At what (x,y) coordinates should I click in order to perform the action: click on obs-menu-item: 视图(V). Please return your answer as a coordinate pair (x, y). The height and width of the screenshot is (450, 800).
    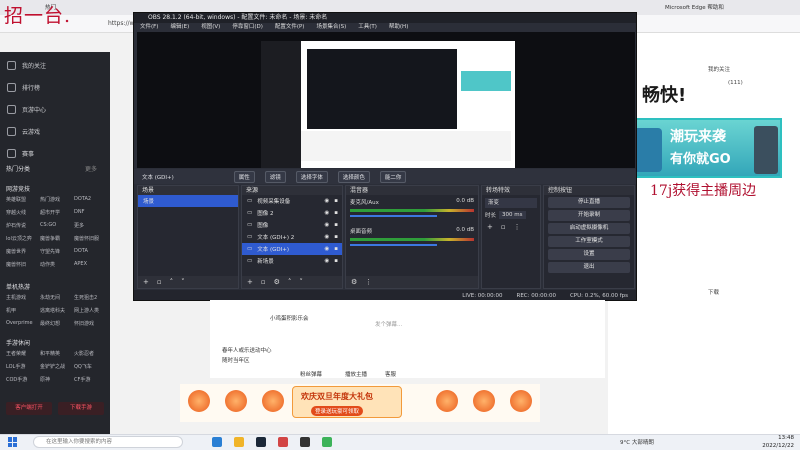
    Looking at the image, I should click on (210, 27).